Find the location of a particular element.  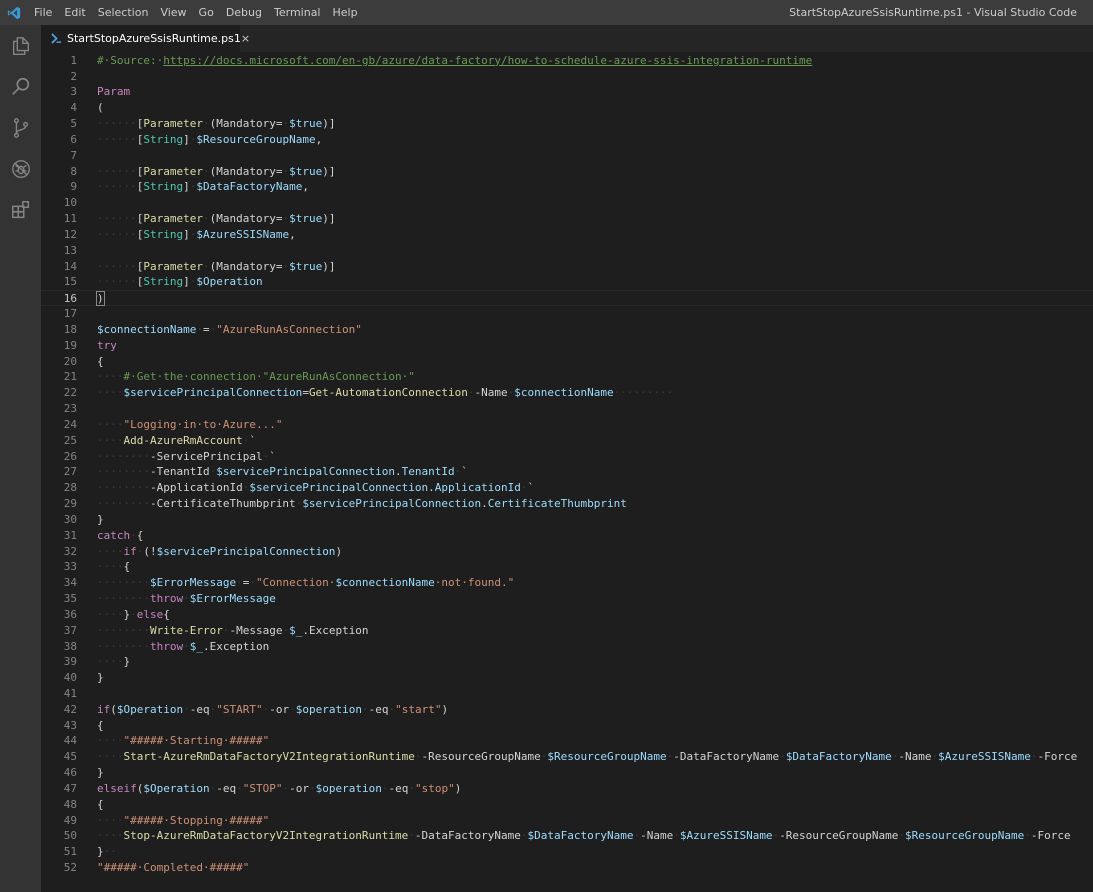

code-line: 12 ······[String]·$AzureSSISName, is located at coordinates (567, 235).